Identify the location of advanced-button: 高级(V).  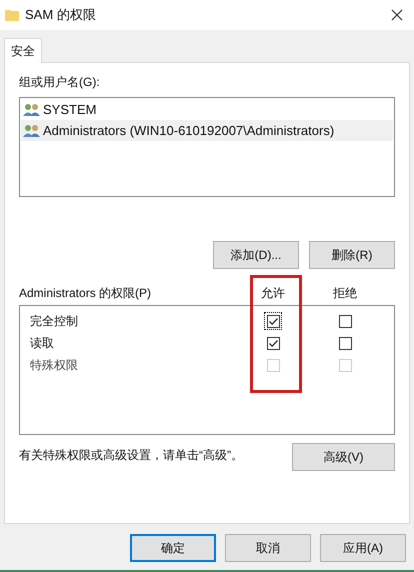
(343, 457).